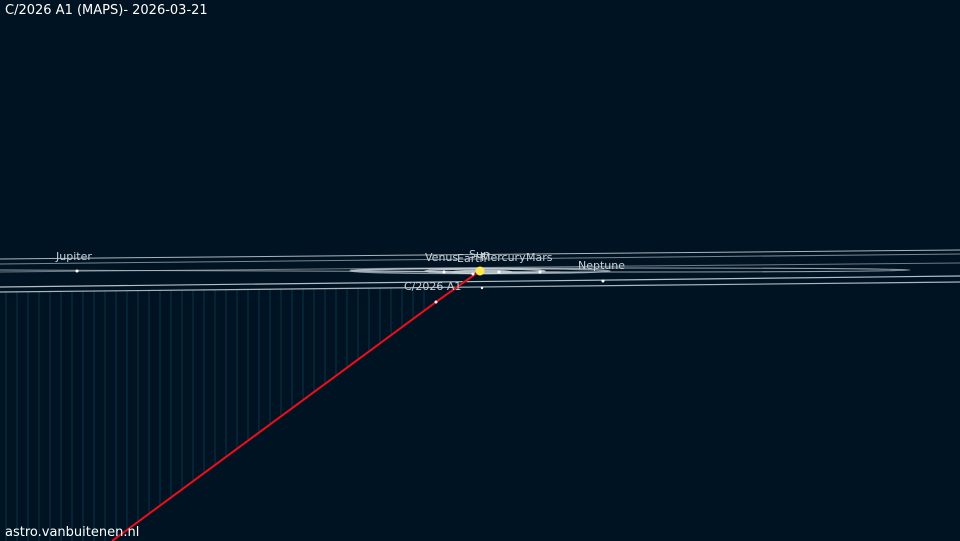  What do you see at coordinates (603, 281) in the screenshot?
I see `neptune-dot` at bounding box center [603, 281].